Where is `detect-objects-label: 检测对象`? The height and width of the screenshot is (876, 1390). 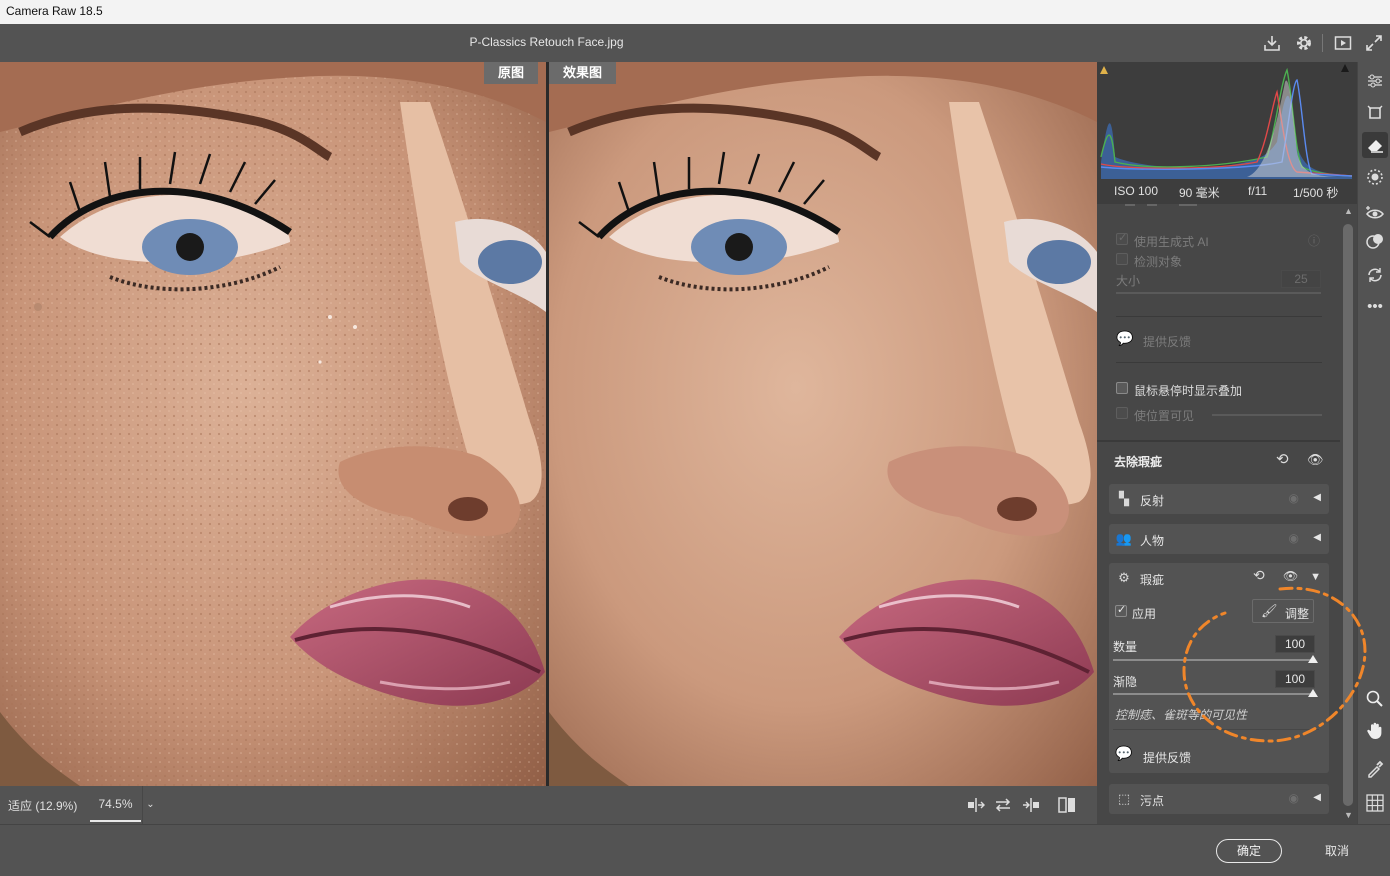 detect-objects-label: 检测对象 is located at coordinates (1158, 262).